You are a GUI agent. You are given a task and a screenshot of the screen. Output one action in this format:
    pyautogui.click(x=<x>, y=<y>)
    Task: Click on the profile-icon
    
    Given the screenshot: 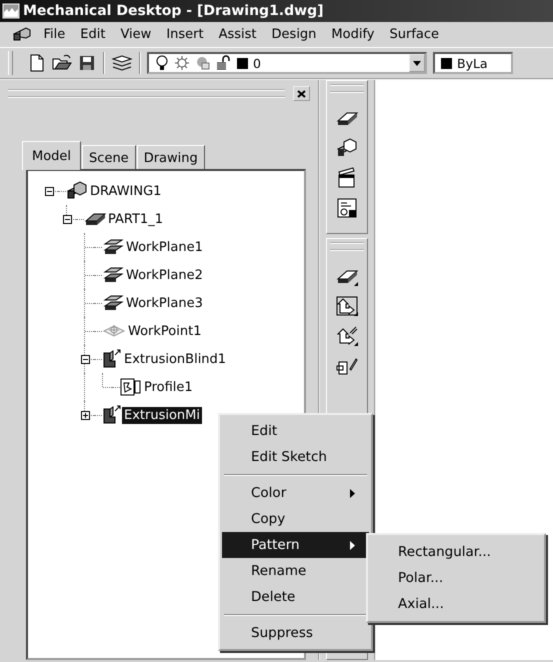 What is the action you would take?
    pyautogui.click(x=131, y=387)
    